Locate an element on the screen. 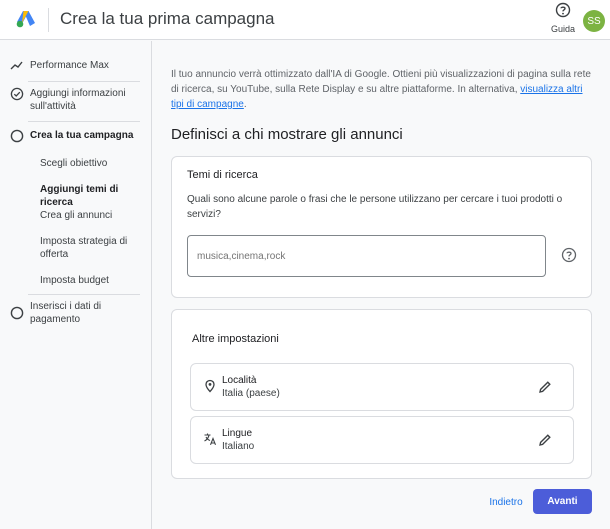  sidebar-substep-budget: Imposta budget is located at coordinates (94, 280).